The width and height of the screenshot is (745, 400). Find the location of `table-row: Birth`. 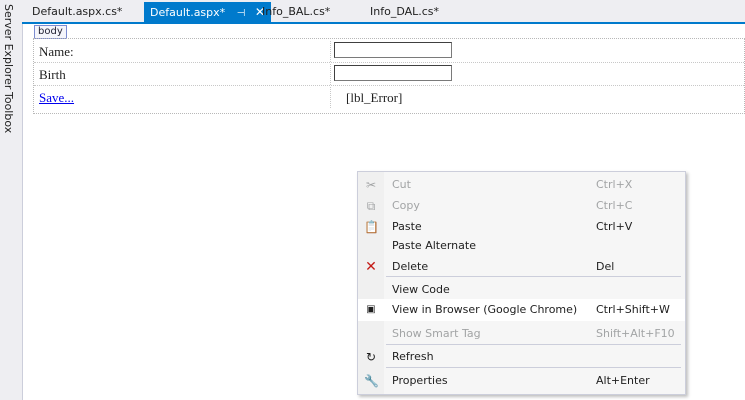

table-row: Birth is located at coordinates (389, 75).